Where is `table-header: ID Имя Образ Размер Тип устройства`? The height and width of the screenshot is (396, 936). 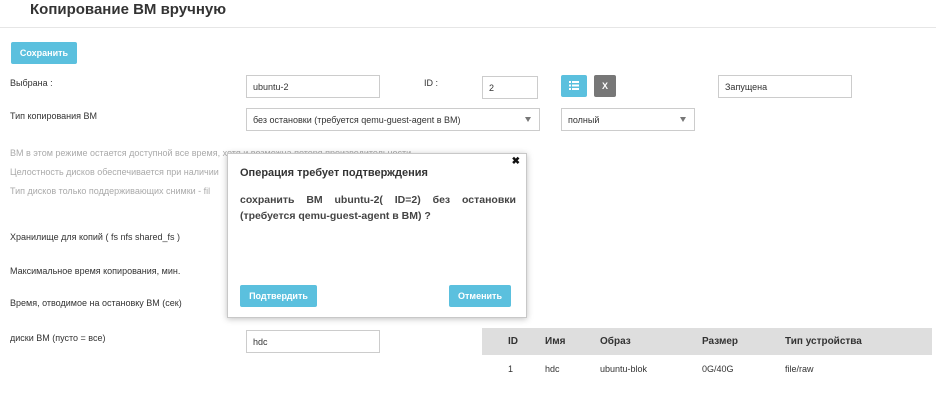 table-header: ID Имя Образ Размер Тип устройства is located at coordinates (707, 341).